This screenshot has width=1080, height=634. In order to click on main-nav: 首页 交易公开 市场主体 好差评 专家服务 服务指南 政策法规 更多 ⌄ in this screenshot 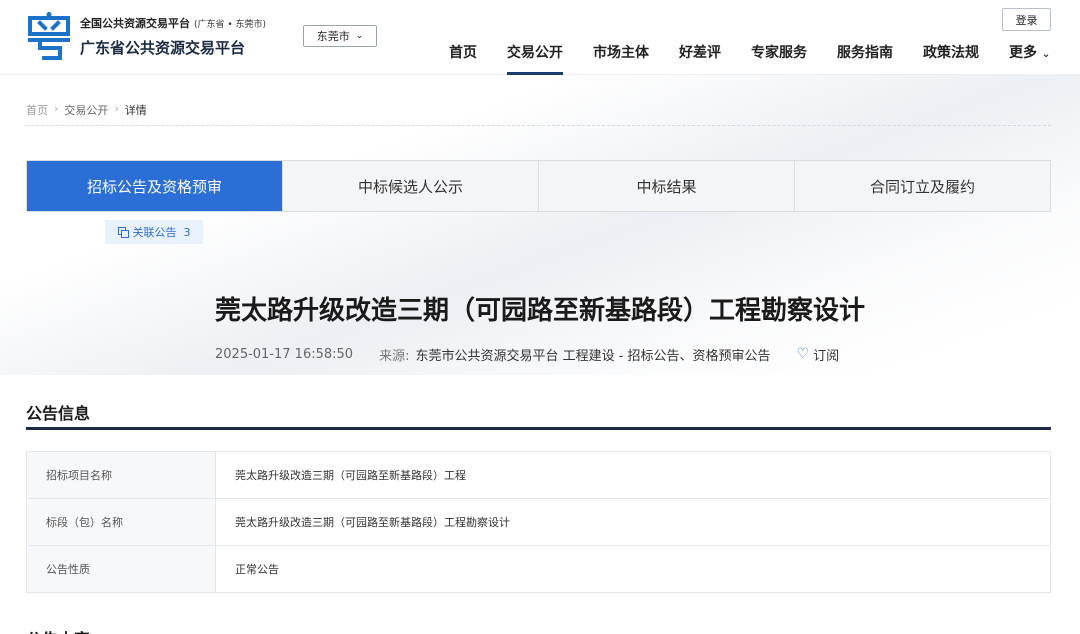, I will do `click(745, 56)`.